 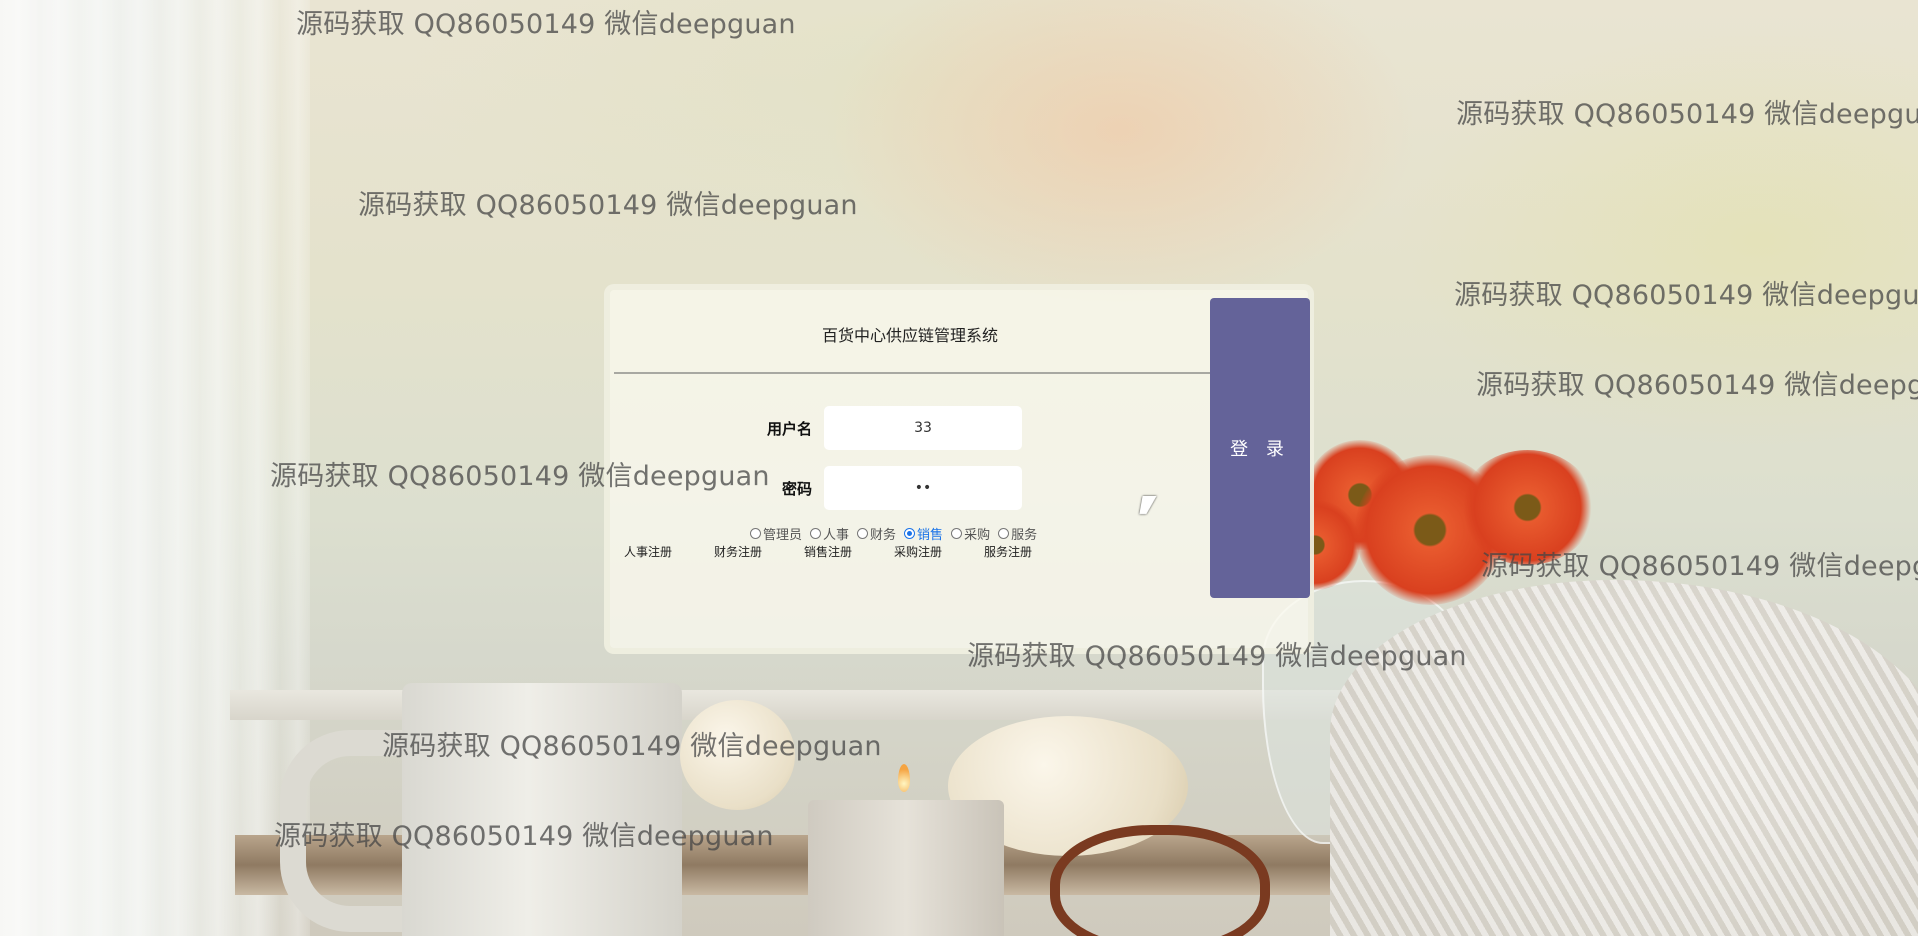 What do you see at coordinates (906, 868) in the screenshot?
I see `candle-image` at bounding box center [906, 868].